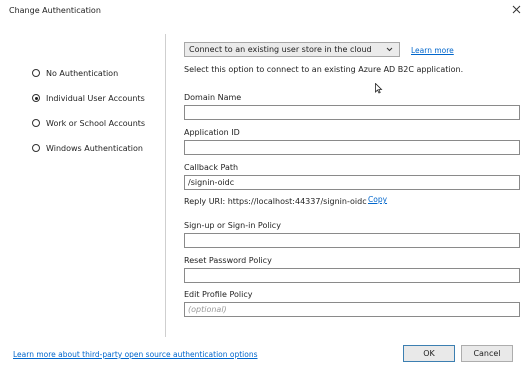  What do you see at coordinates (432, 50) in the screenshot?
I see `learn-more-link: Learn more` at bounding box center [432, 50].